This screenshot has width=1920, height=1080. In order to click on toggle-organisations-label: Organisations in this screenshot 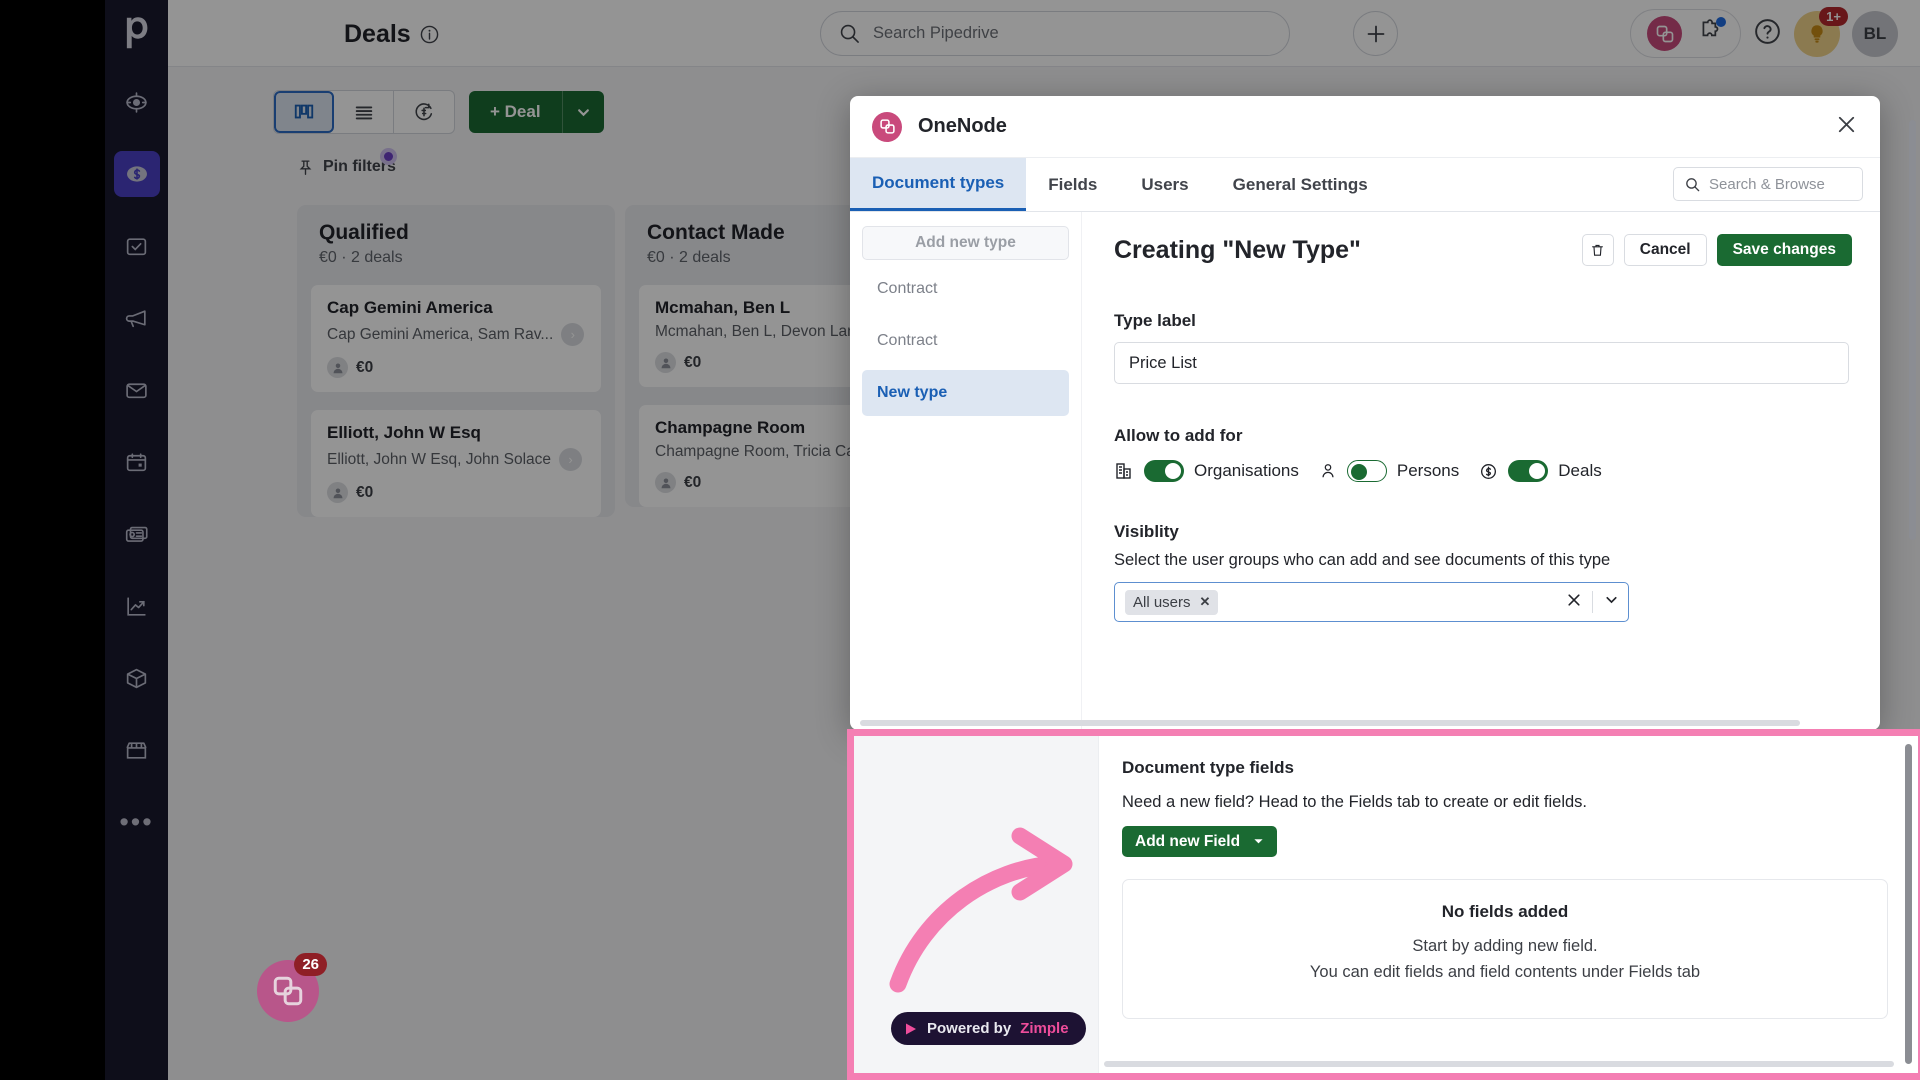, I will do `click(1246, 470)`.